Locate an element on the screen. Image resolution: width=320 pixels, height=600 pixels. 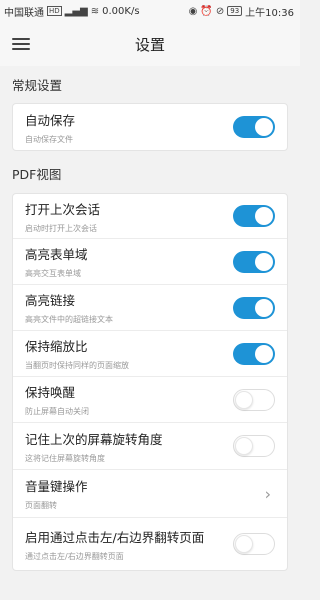
auto-save-toggle is located at coordinates (254, 127).